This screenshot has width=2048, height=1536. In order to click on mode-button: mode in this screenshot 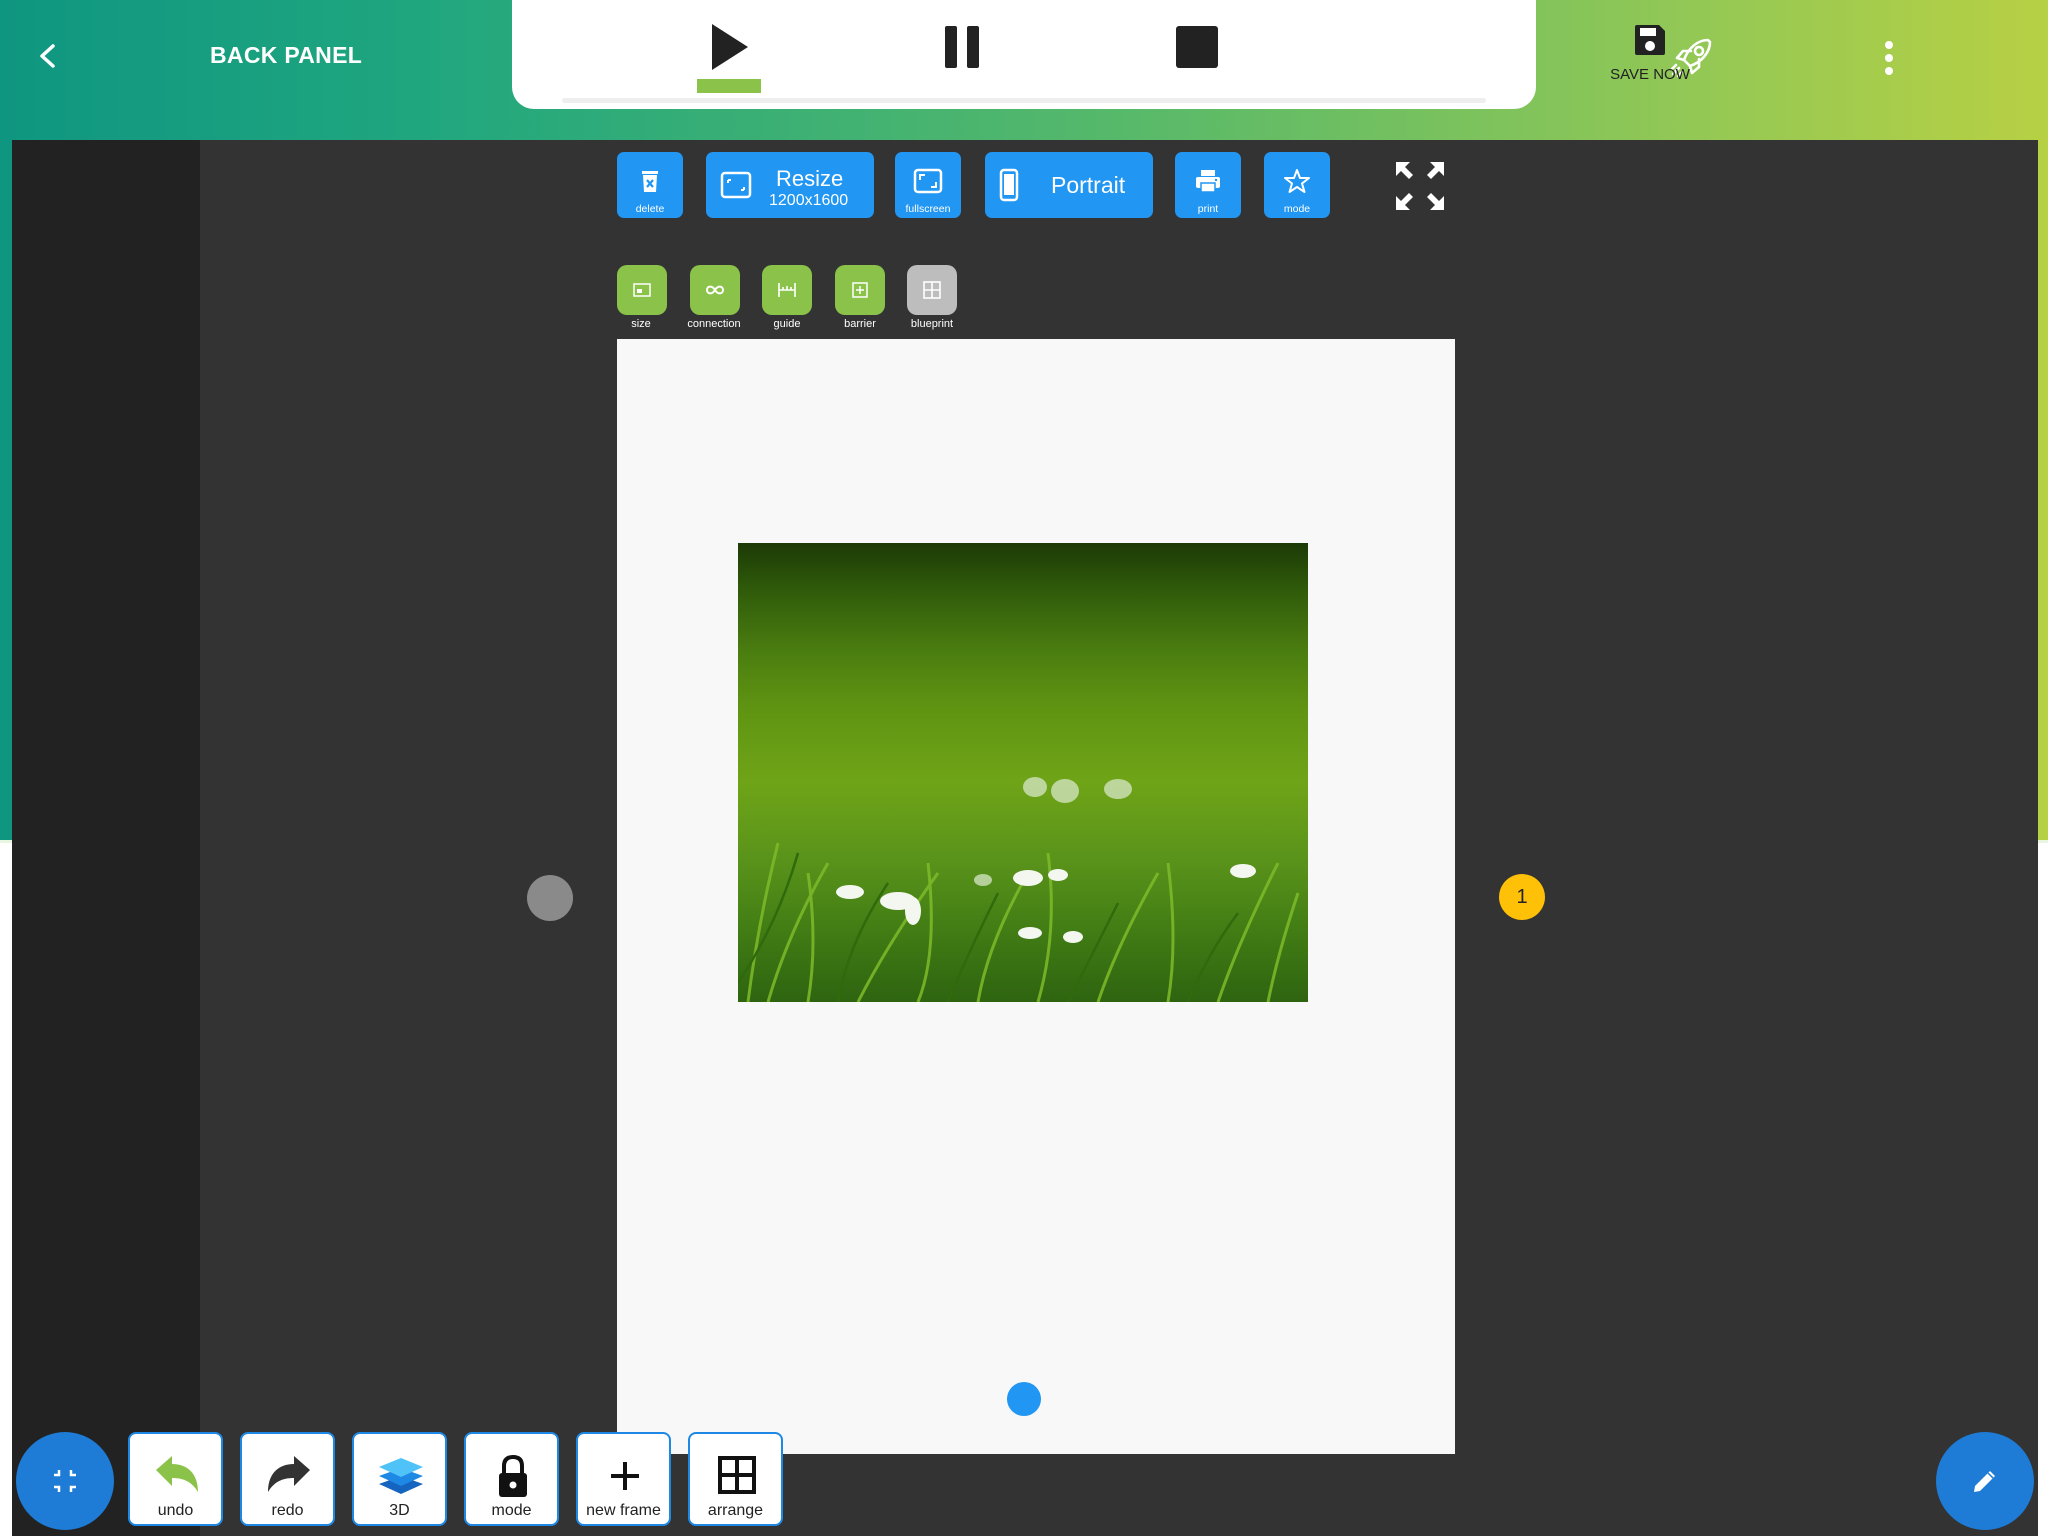, I will do `click(1297, 185)`.